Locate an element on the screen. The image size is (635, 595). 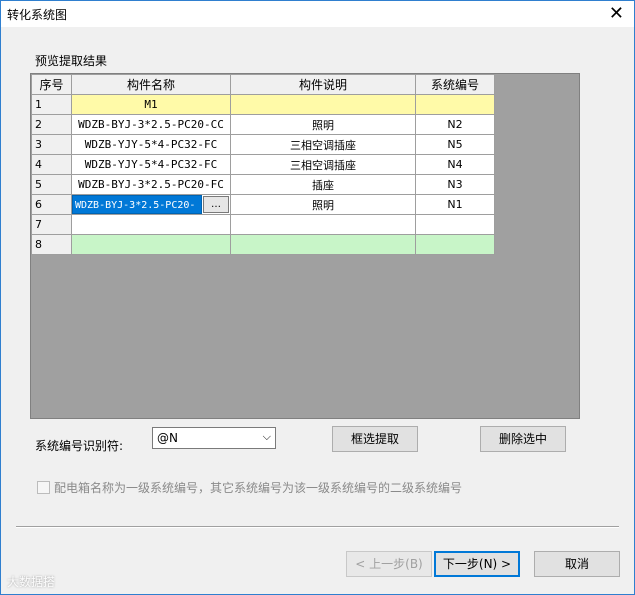
row-code: N4 is located at coordinates (455, 164).